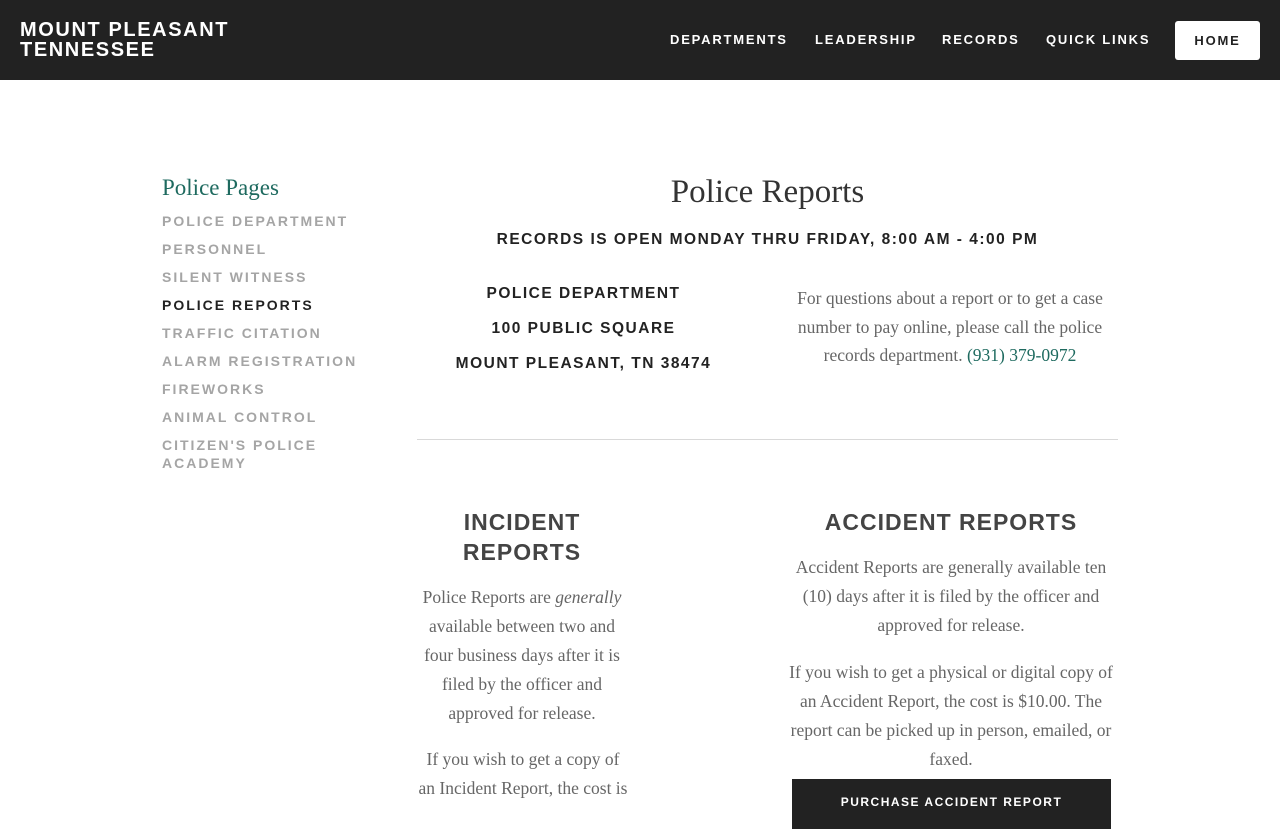 This screenshot has height=829, width=1280. I want to click on incident-heading-line-1: INCIDENT, so click(522, 522).